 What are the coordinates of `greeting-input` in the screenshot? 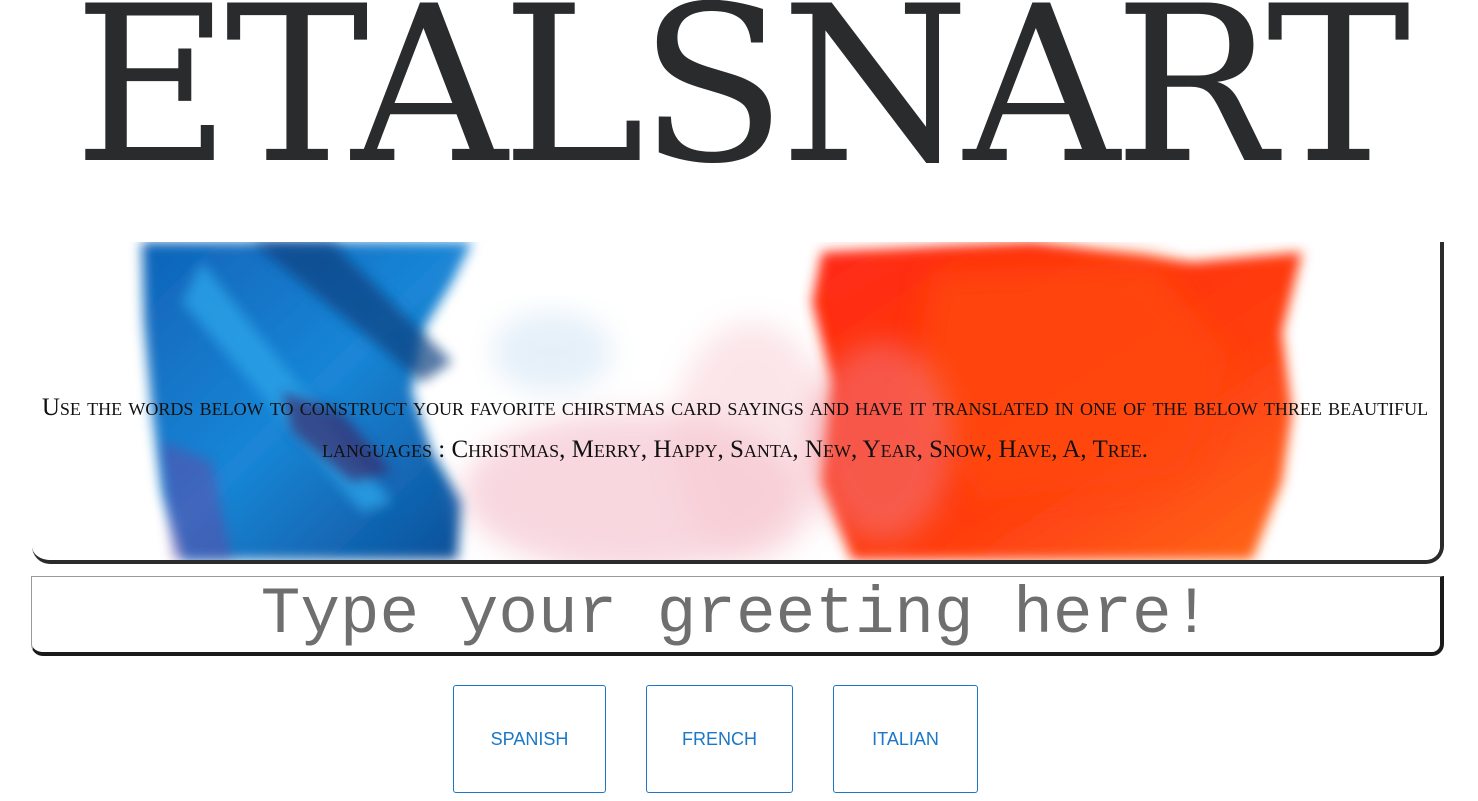 It's located at (737, 616).